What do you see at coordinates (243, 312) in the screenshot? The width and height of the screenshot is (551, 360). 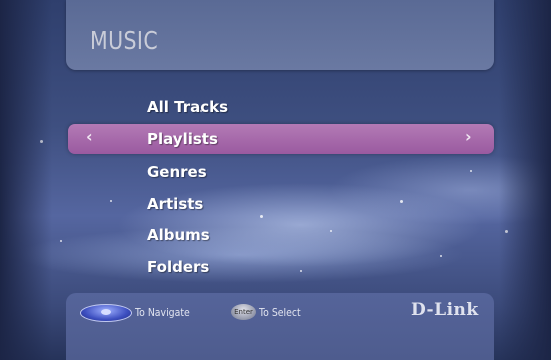 I see `enter-key-icon: Enter` at bounding box center [243, 312].